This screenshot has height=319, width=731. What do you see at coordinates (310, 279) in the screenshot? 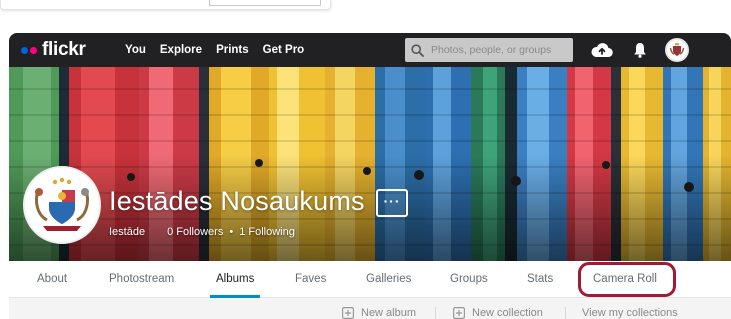
I see `tab-faves: Faves` at bounding box center [310, 279].